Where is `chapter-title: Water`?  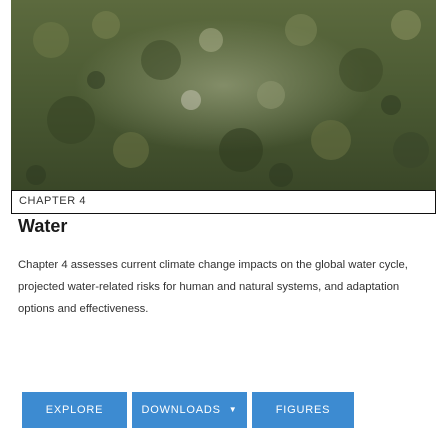
chapter-title: Water is located at coordinates (43, 226).